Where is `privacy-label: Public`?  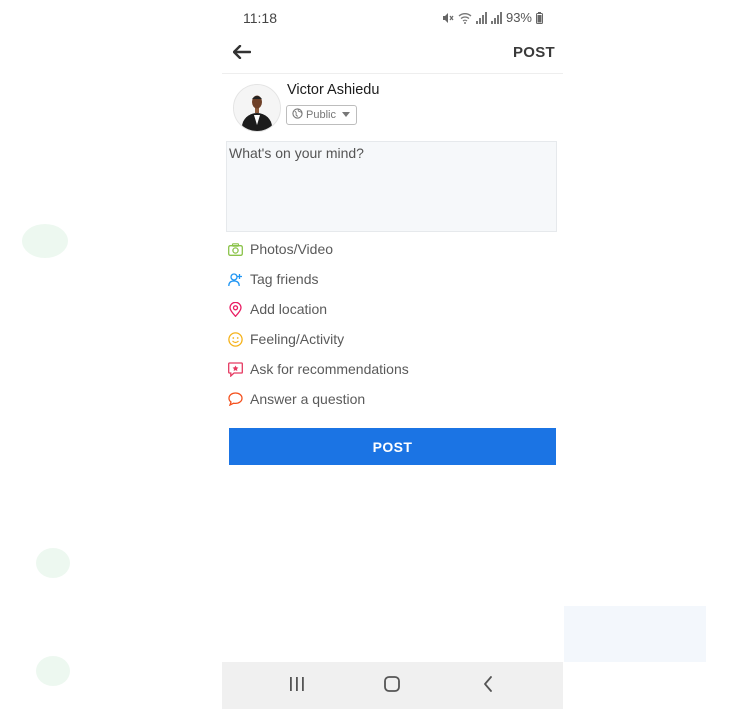 privacy-label: Public is located at coordinates (321, 115).